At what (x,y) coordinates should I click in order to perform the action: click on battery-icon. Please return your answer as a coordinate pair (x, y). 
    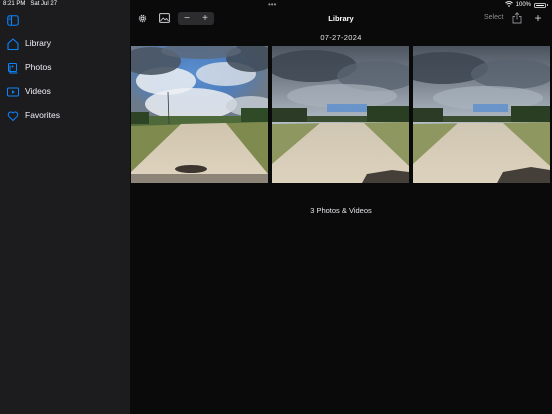
    Looking at the image, I should click on (540, 5).